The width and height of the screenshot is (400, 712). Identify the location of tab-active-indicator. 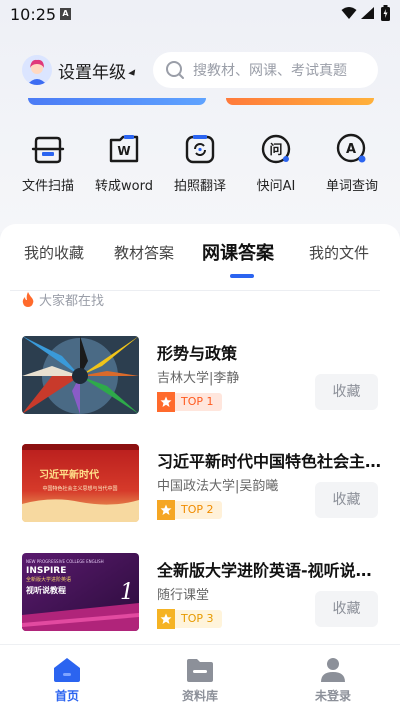
(242, 276).